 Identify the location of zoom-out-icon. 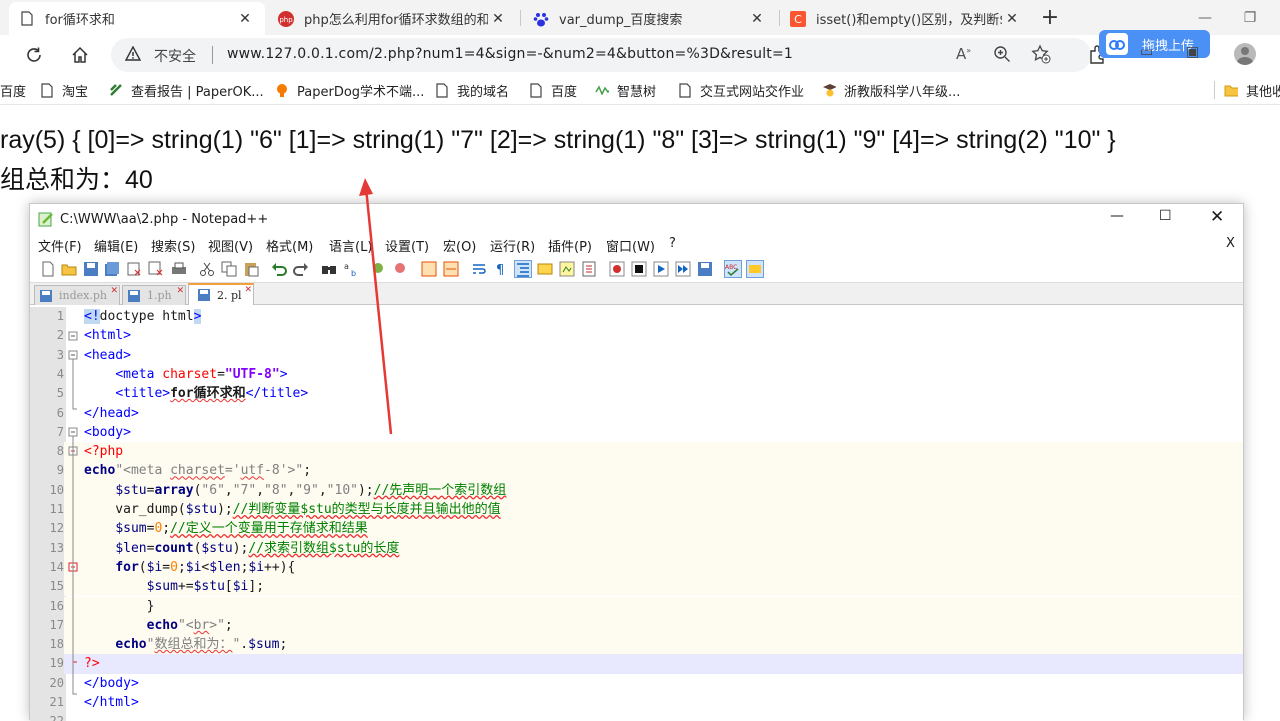
(401, 269).